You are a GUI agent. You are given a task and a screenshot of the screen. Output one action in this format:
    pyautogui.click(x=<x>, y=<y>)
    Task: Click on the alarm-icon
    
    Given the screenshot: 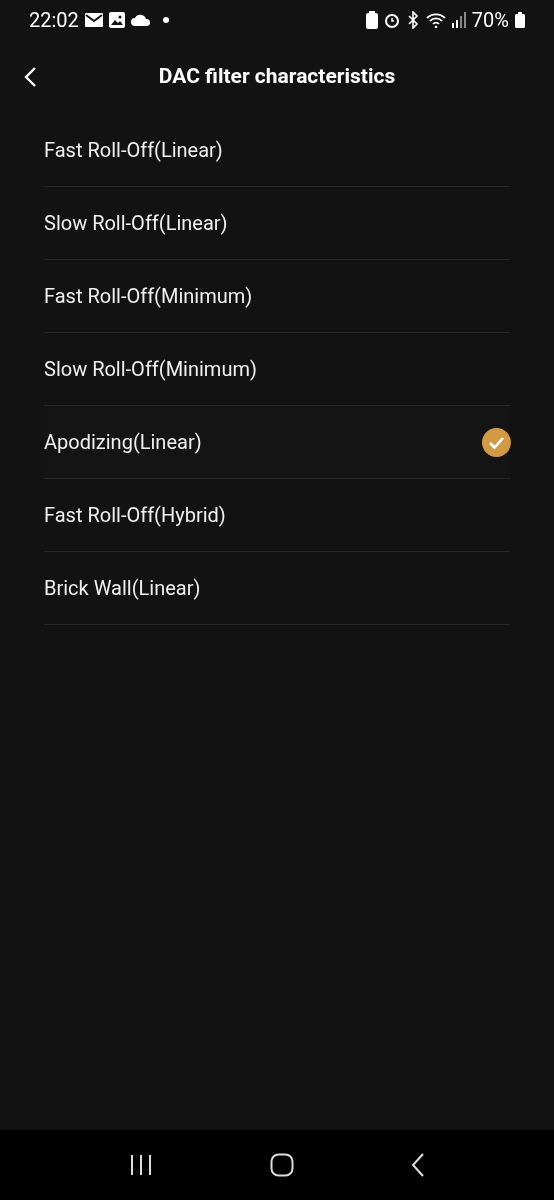 What is the action you would take?
    pyautogui.click(x=391, y=20)
    